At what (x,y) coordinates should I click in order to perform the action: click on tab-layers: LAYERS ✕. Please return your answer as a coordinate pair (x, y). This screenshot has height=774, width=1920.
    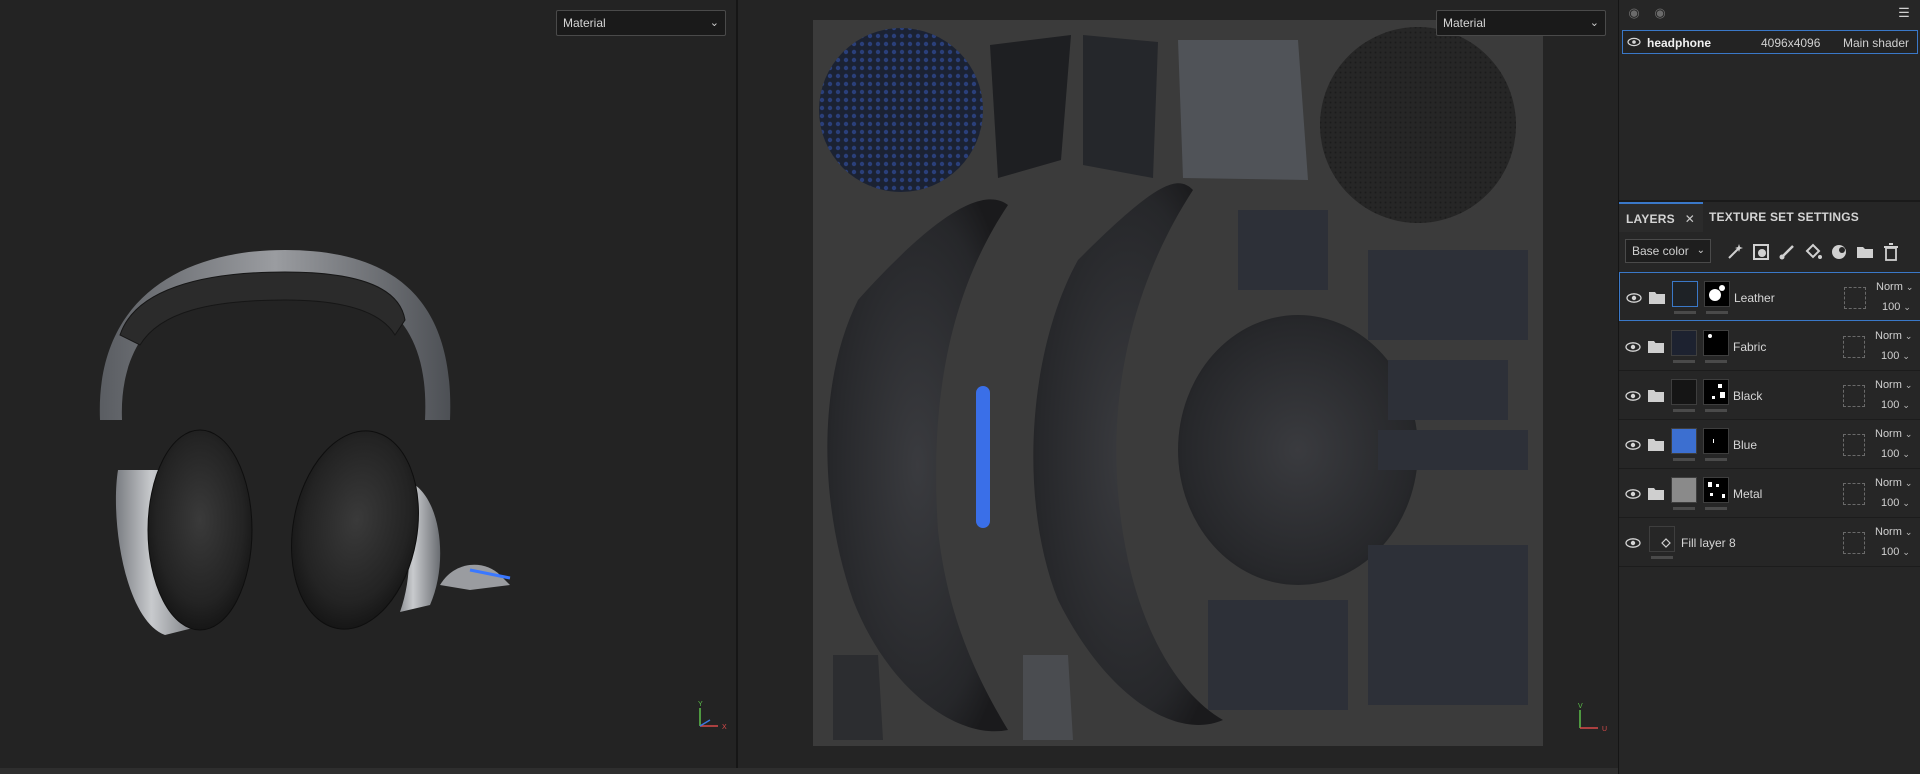
    Looking at the image, I should click on (1661, 217).